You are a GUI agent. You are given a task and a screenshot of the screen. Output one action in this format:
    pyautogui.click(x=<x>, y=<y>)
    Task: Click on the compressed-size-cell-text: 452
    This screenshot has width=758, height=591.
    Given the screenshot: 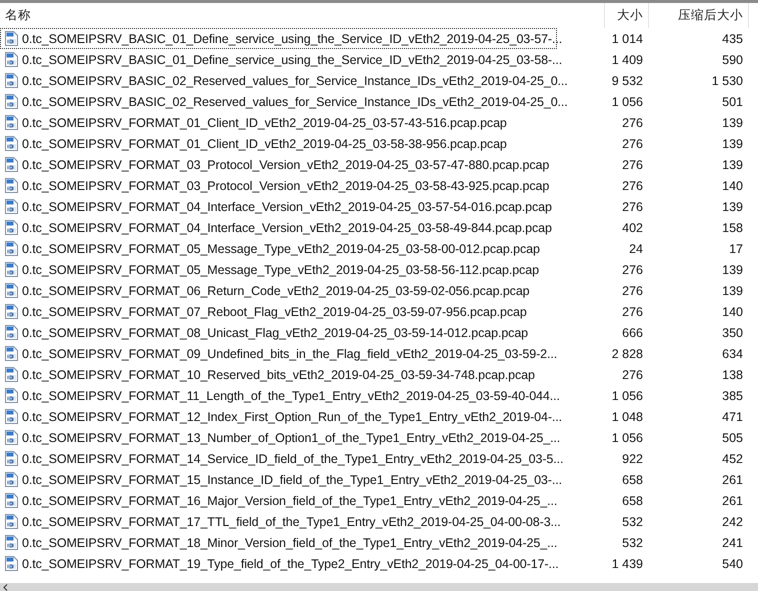 What is the action you would take?
    pyautogui.click(x=732, y=459)
    